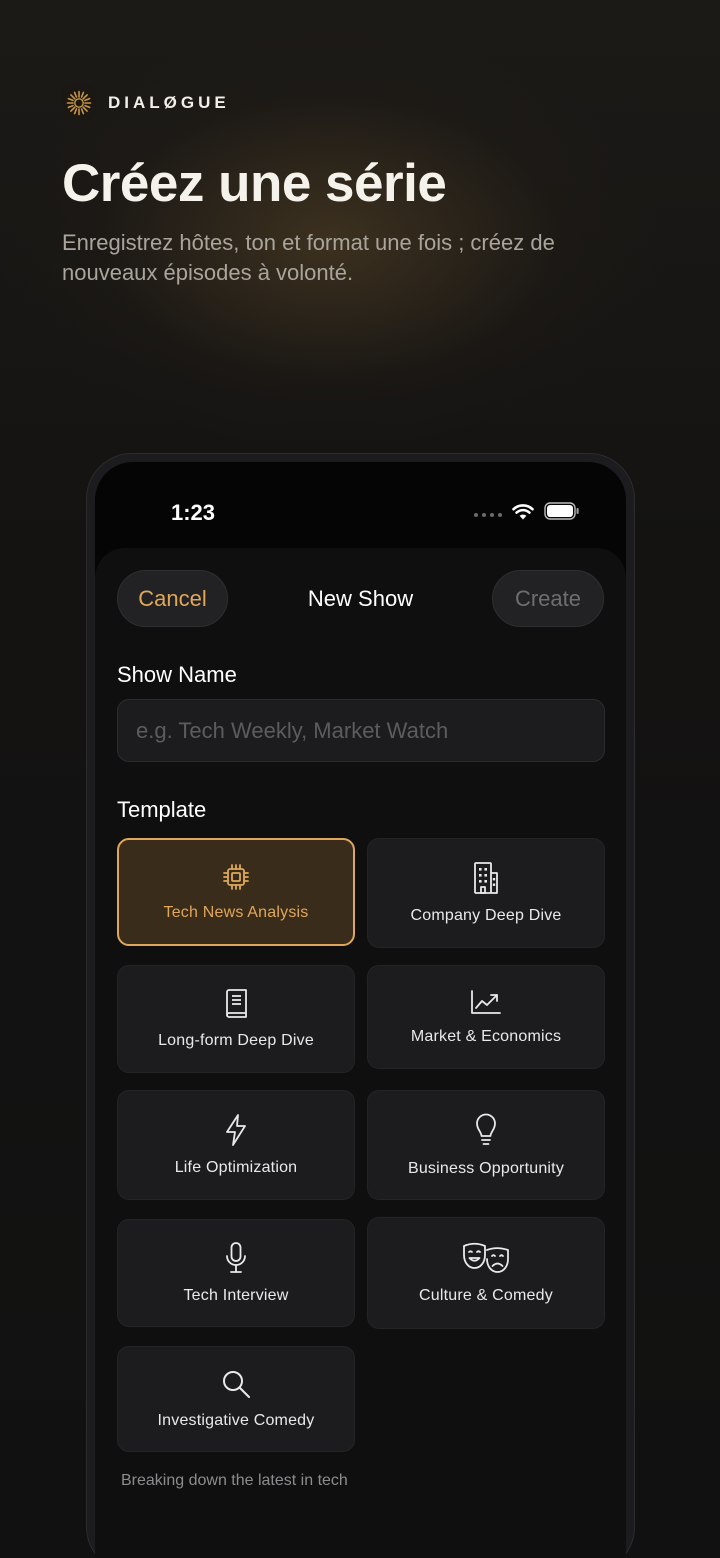 The image size is (720, 1558). I want to click on template-label-text: Business Opportunity, so click(486, 1168).